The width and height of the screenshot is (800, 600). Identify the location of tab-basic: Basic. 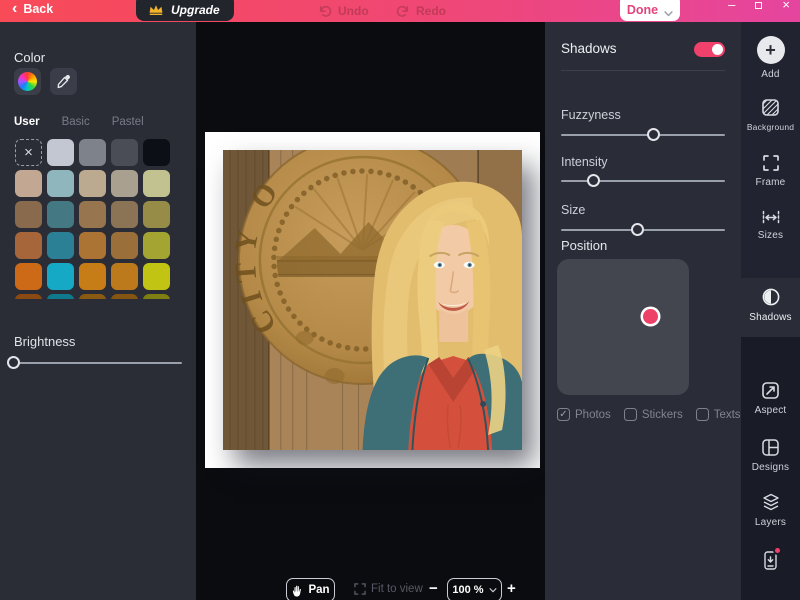
(76, 122).